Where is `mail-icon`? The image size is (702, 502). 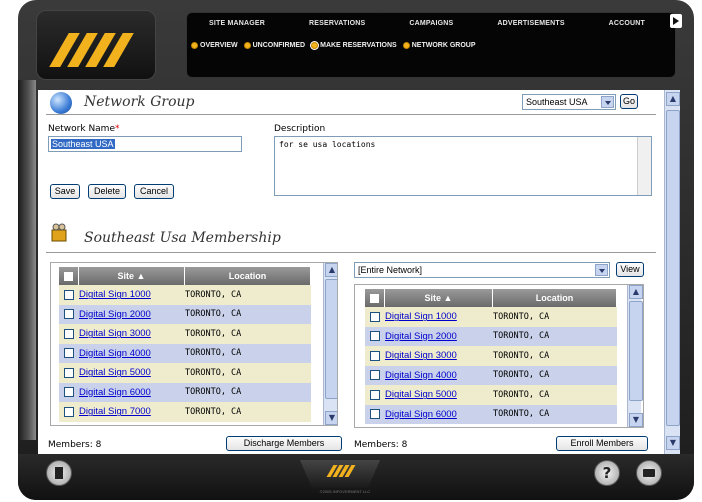 mail-icon is located at coordinates (649, 473).